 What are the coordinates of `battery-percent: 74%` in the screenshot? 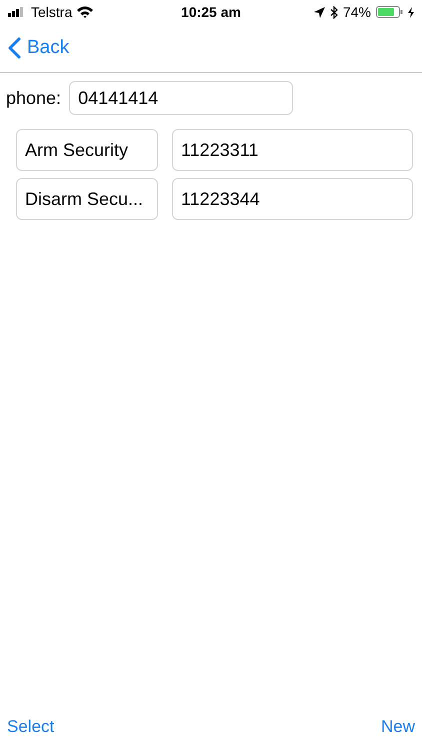 It's located at (356, 12).